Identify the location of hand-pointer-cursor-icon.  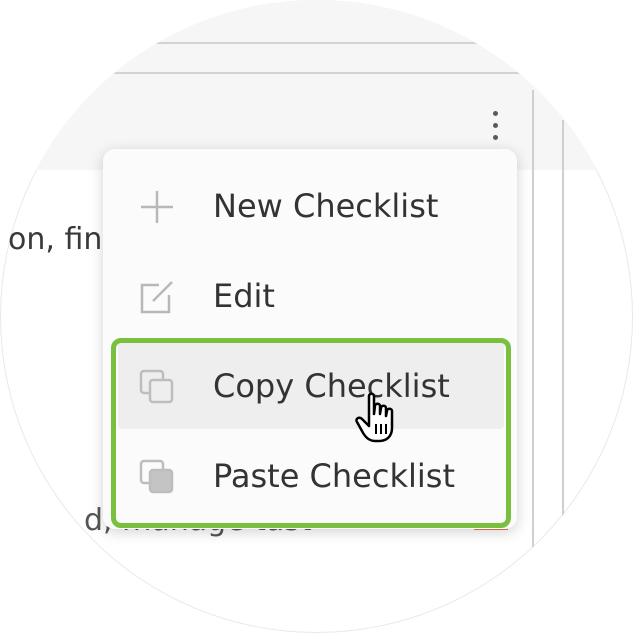
(374, 417).